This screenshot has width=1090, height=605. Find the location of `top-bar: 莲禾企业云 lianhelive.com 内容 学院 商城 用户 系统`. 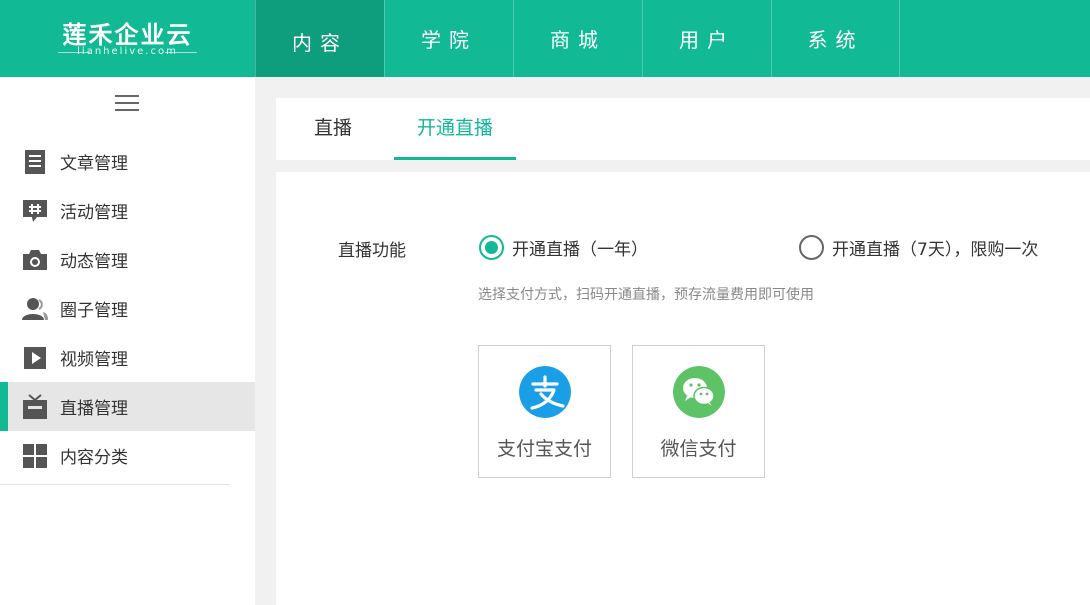

top-bar: 莲禾企业云 lianhelive.com 内容 学院 商城 用户 系统 is located at coordinates (545, 38).